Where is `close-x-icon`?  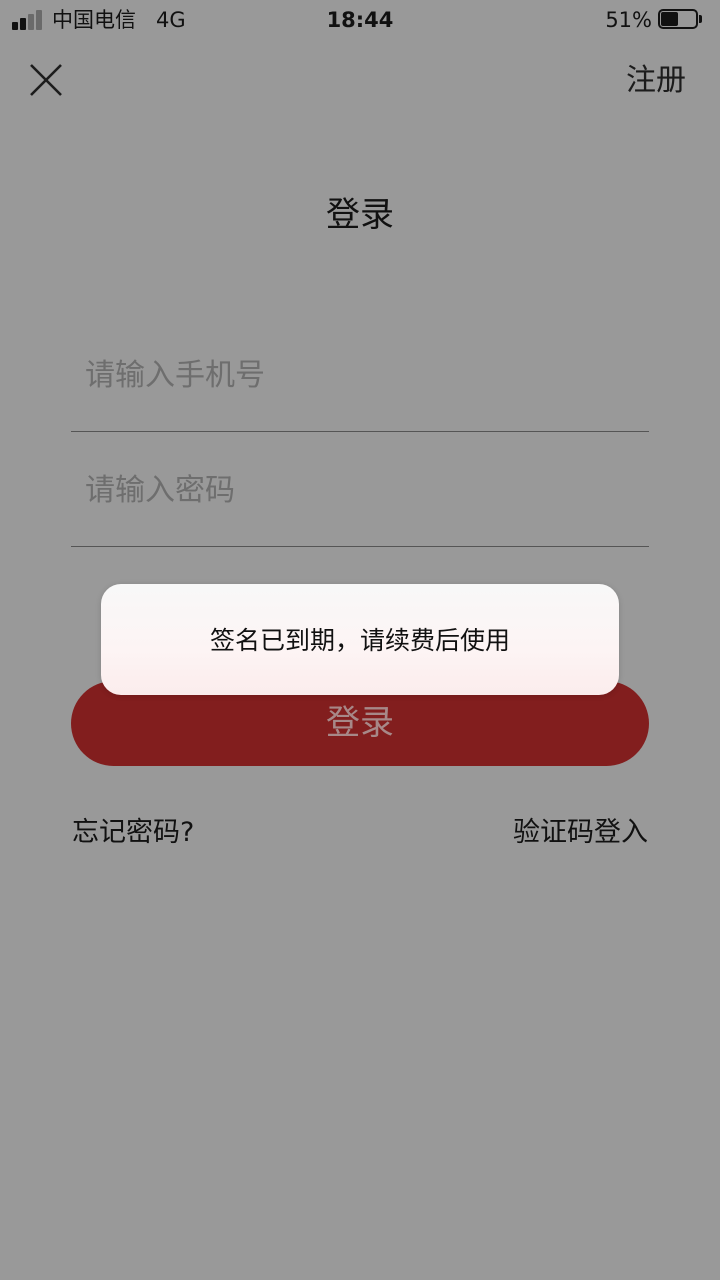
close-x-icon is located at coordinates (46, 80).